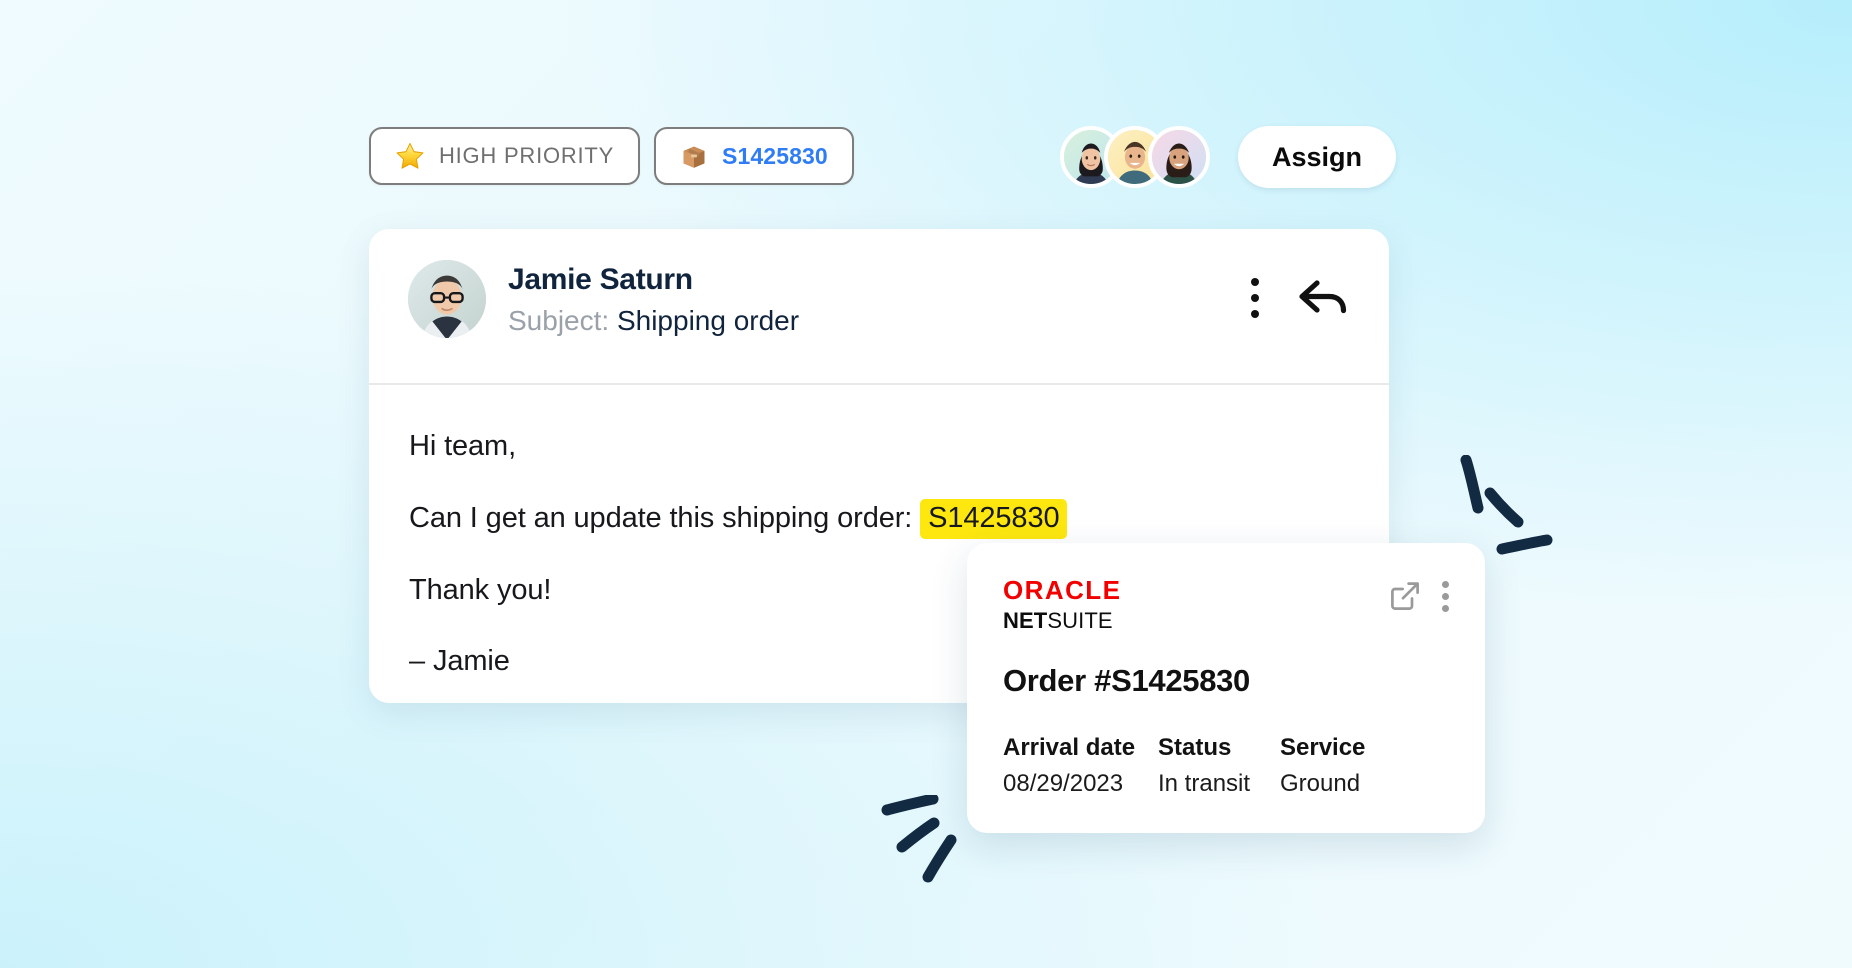  I want to click on netsuite-card-actions, so click(1418, 594).